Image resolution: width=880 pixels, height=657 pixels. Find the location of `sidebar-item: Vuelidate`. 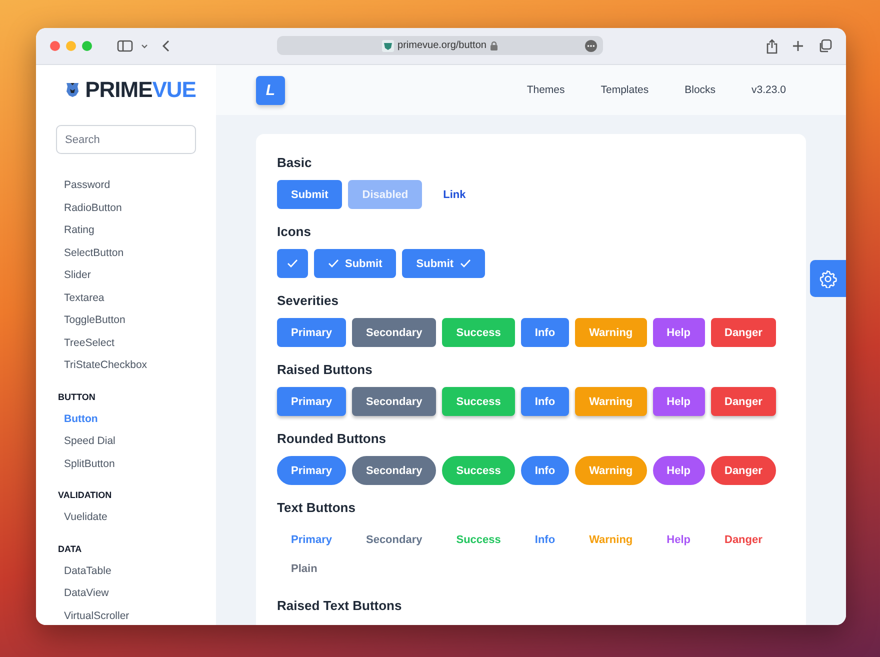

sidebar-item: Vuelidate is located at coordinates (126, 517).